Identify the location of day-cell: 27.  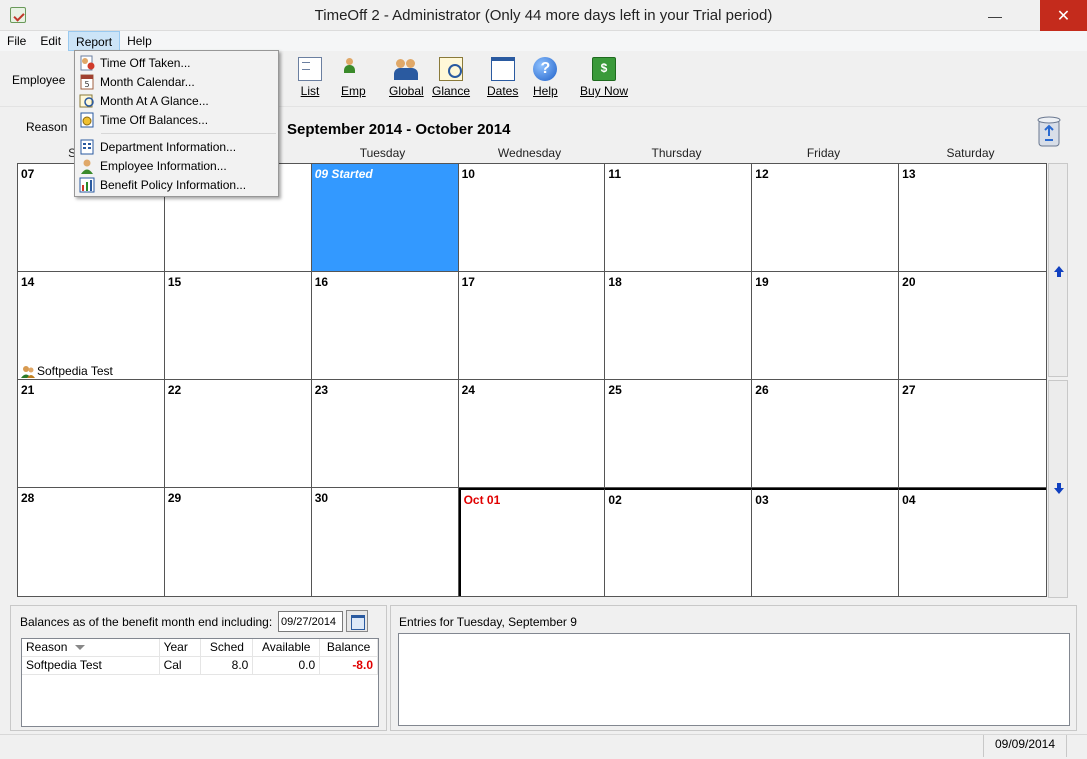
(972, 434).